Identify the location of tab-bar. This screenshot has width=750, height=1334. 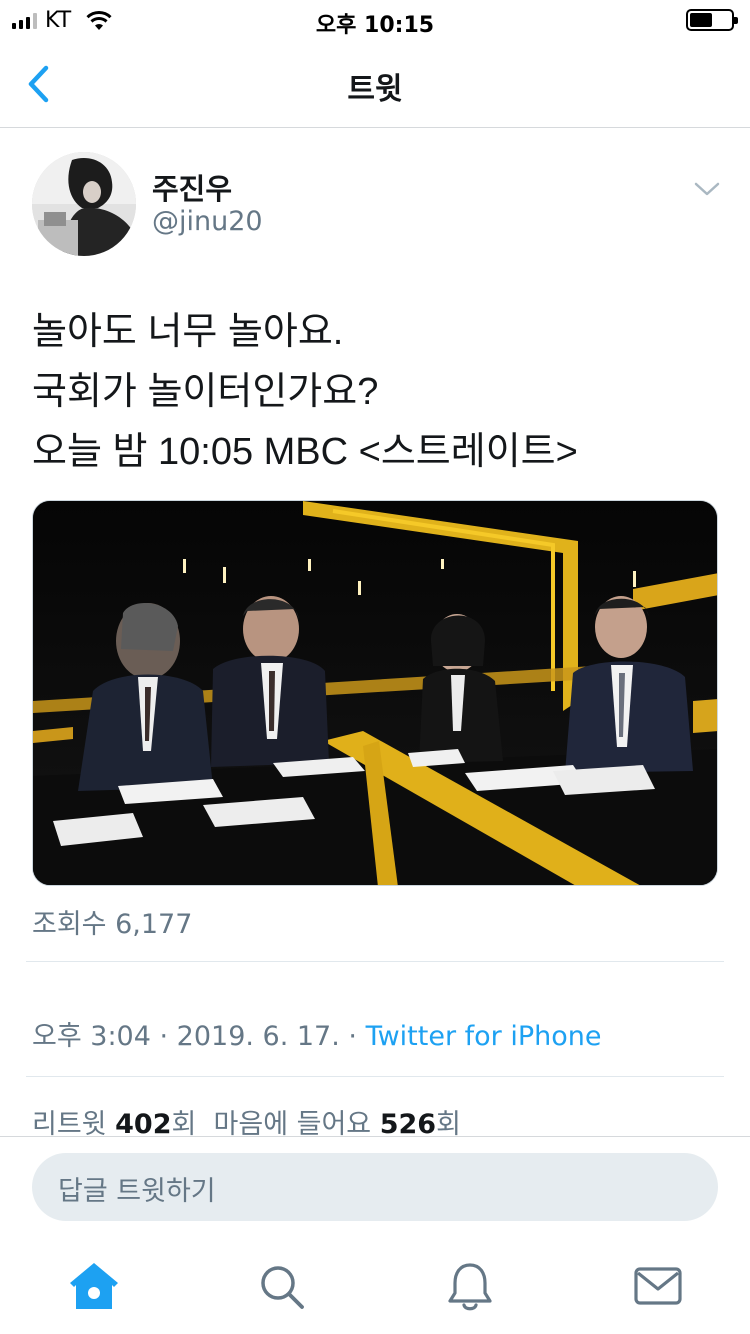
(375, 1287).